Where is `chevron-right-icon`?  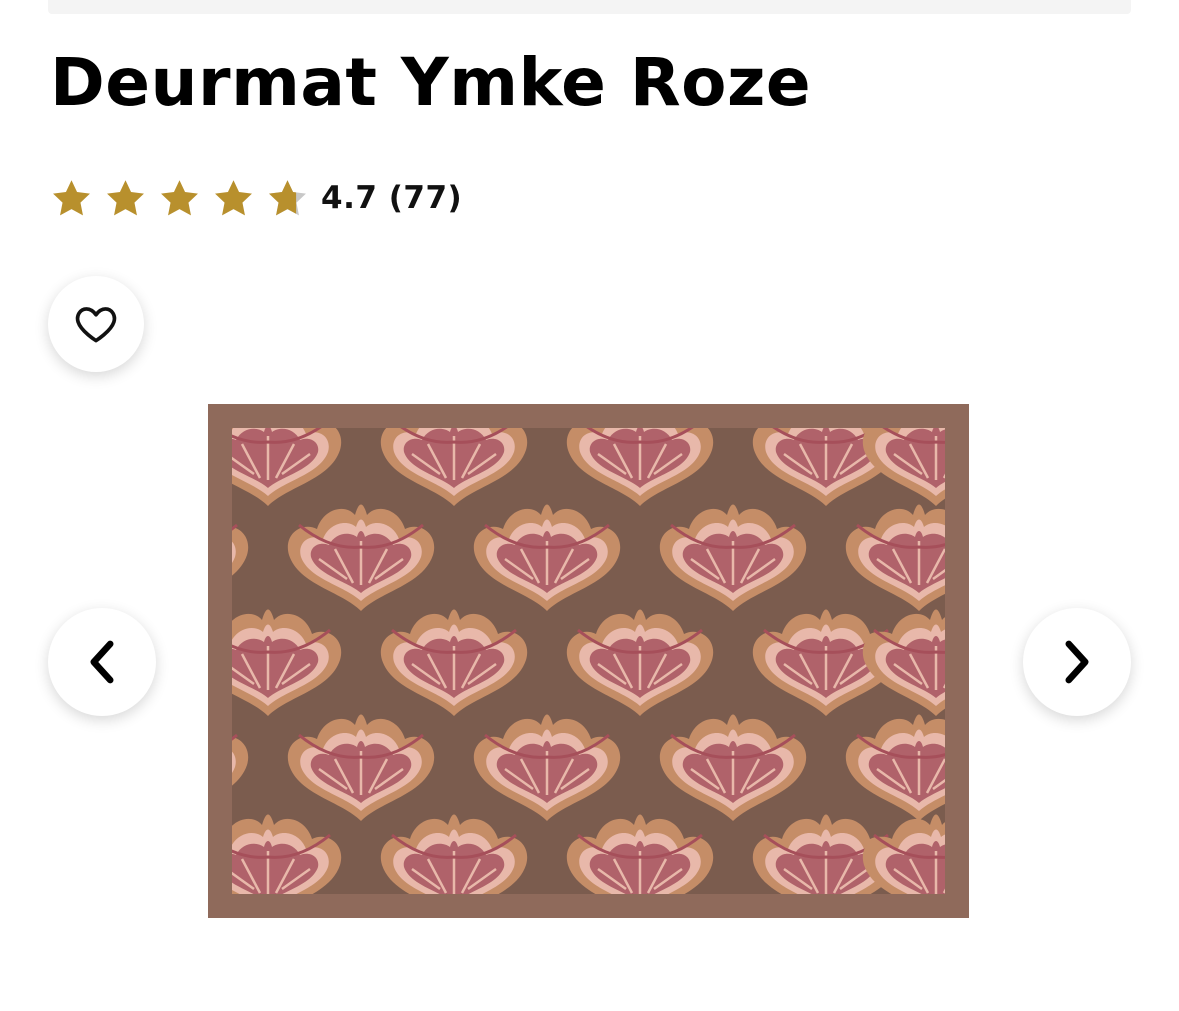
chevron-right-icon is located at coordinates (1077, 662).